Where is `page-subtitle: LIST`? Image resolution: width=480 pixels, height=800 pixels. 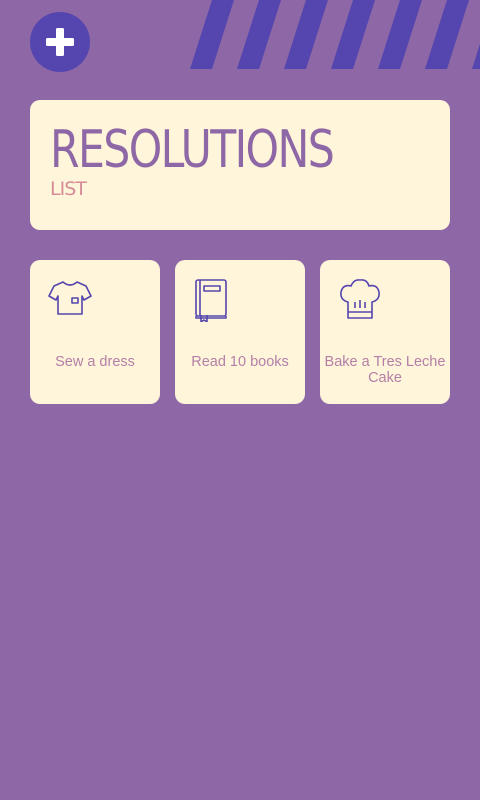
page-subtitle: LIST is located at coordinates (68, 189).